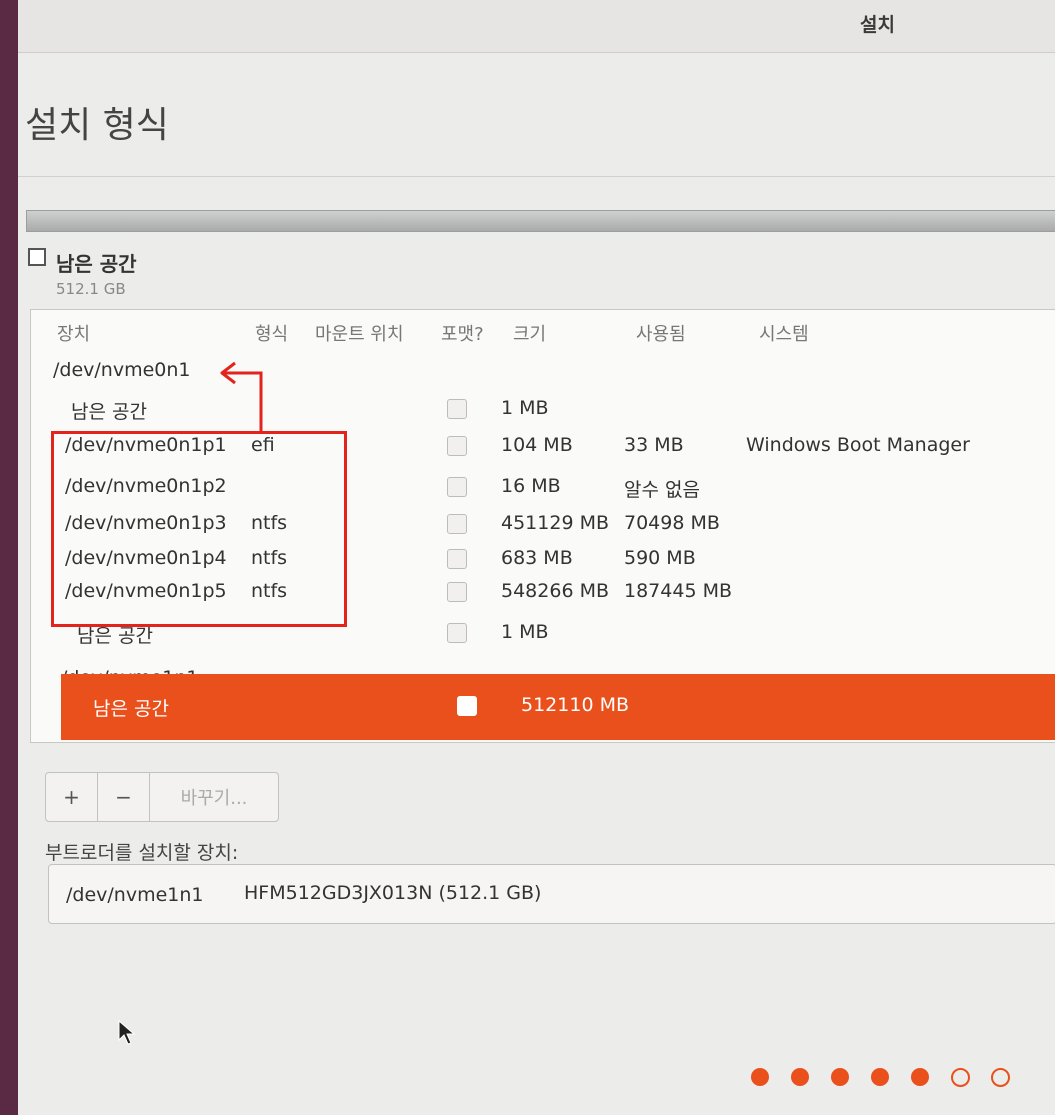  Describe the element at coordinates (662, 490) in the screenshot. I see `row-used: 알수 없음` at that location.